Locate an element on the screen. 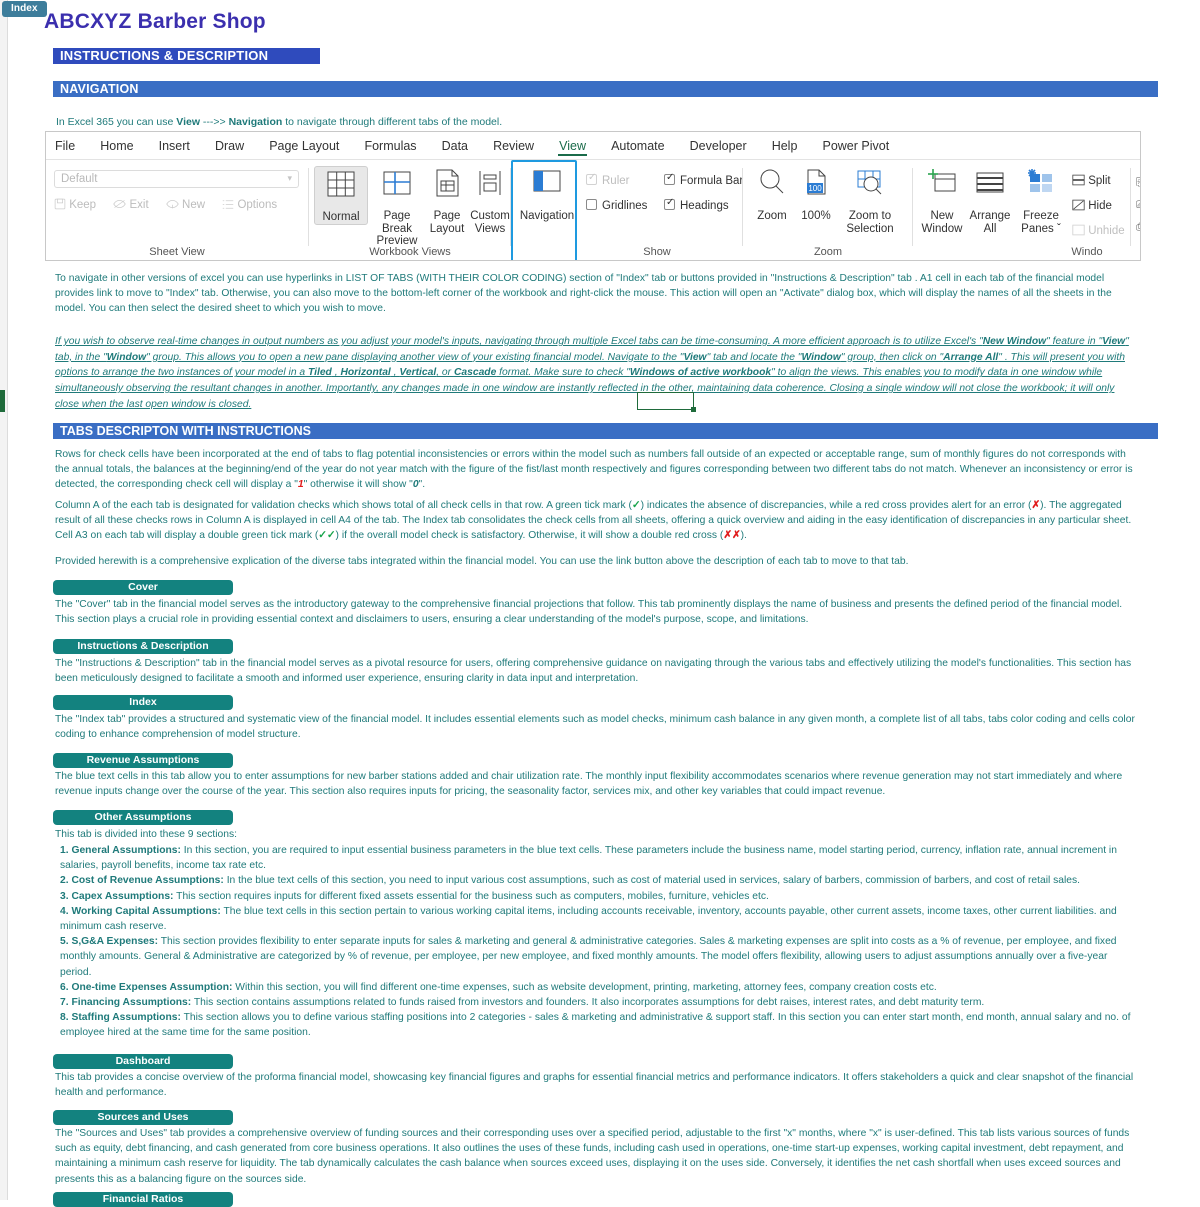 The height and width of the screenshot is (1207, 1200). exit-button: Exit is located at coordinates (132, 205).